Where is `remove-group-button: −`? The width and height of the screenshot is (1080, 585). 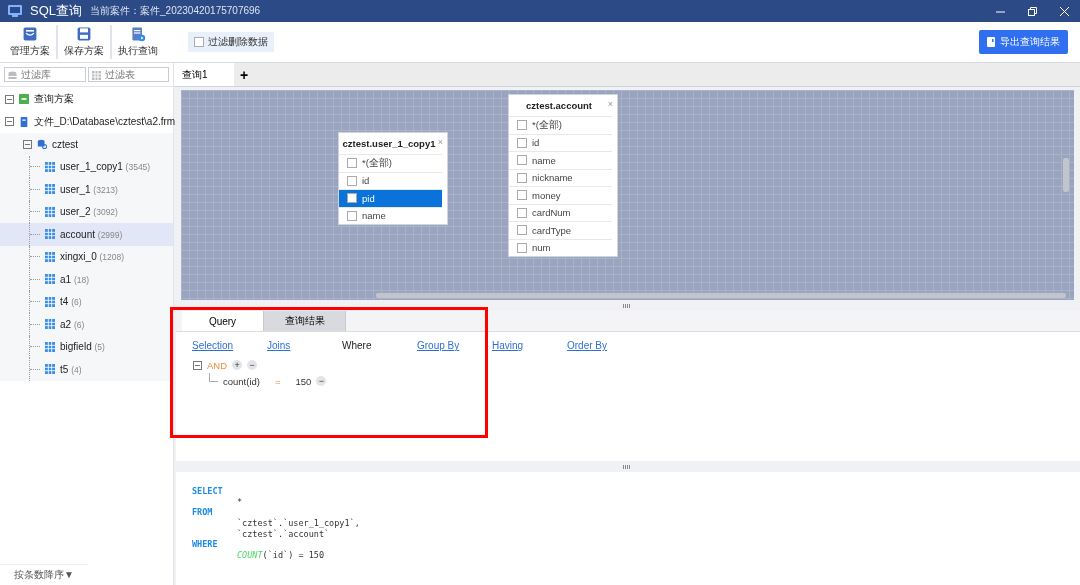 remove-group-button: − is located at coordinates (252, 365).